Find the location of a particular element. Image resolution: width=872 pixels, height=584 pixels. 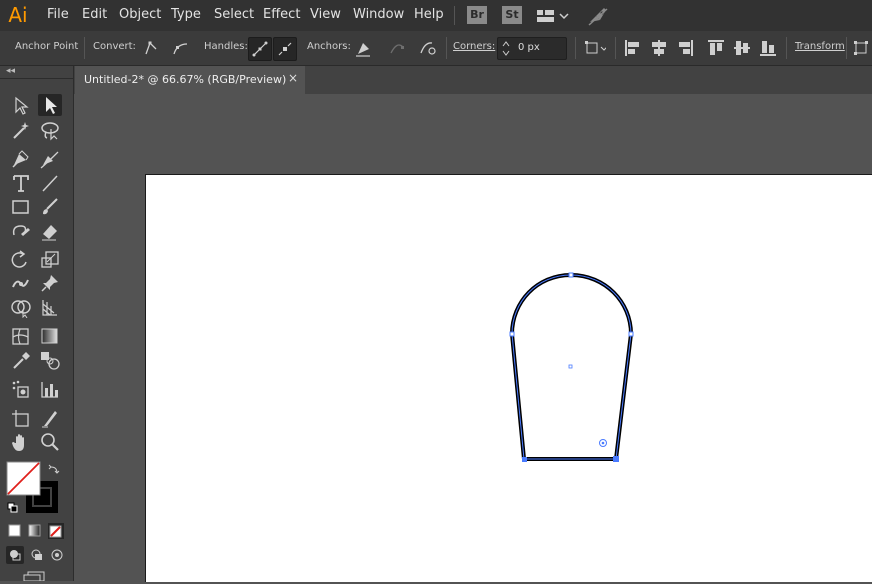

drawn-shape-path is located at coordinates (571, 367).